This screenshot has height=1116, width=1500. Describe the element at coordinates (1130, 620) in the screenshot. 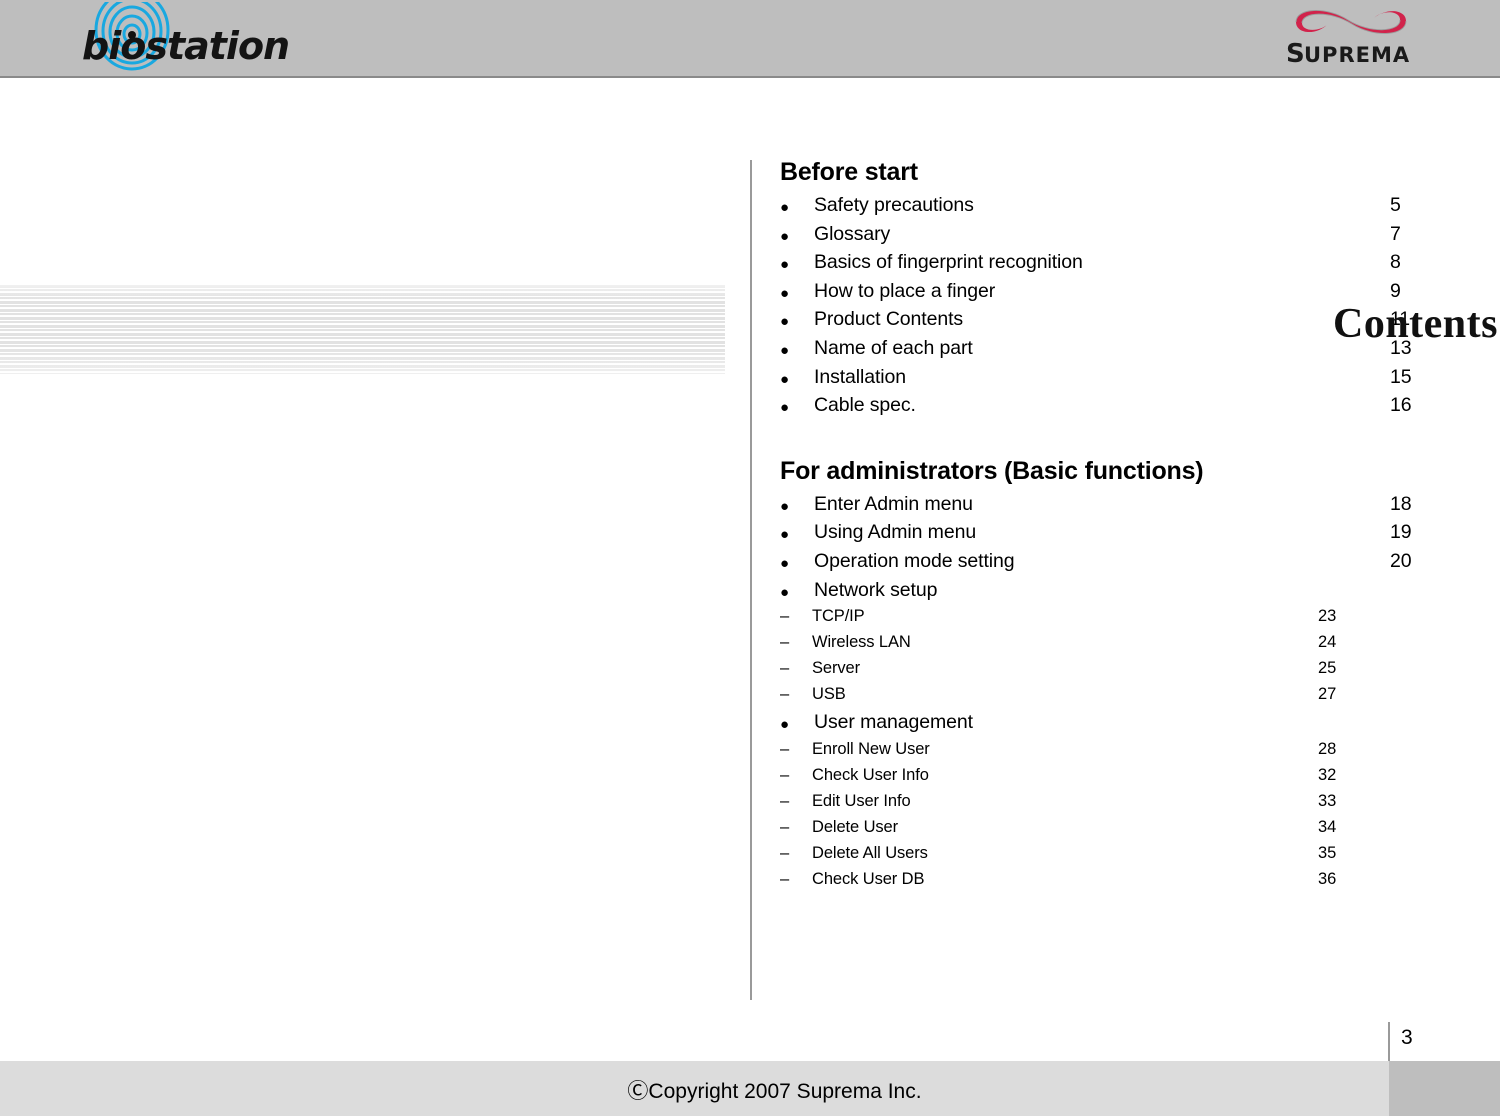

I see `toc-entry: – TCP/IP 23` at that location.